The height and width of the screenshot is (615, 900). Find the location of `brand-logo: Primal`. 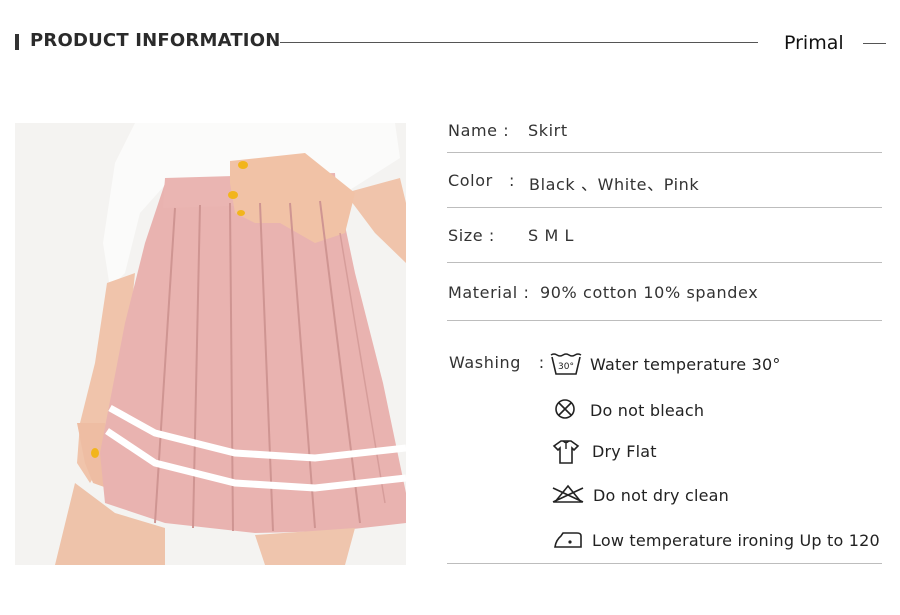

brand-logo: Primal is located at coordinates (814, 43).